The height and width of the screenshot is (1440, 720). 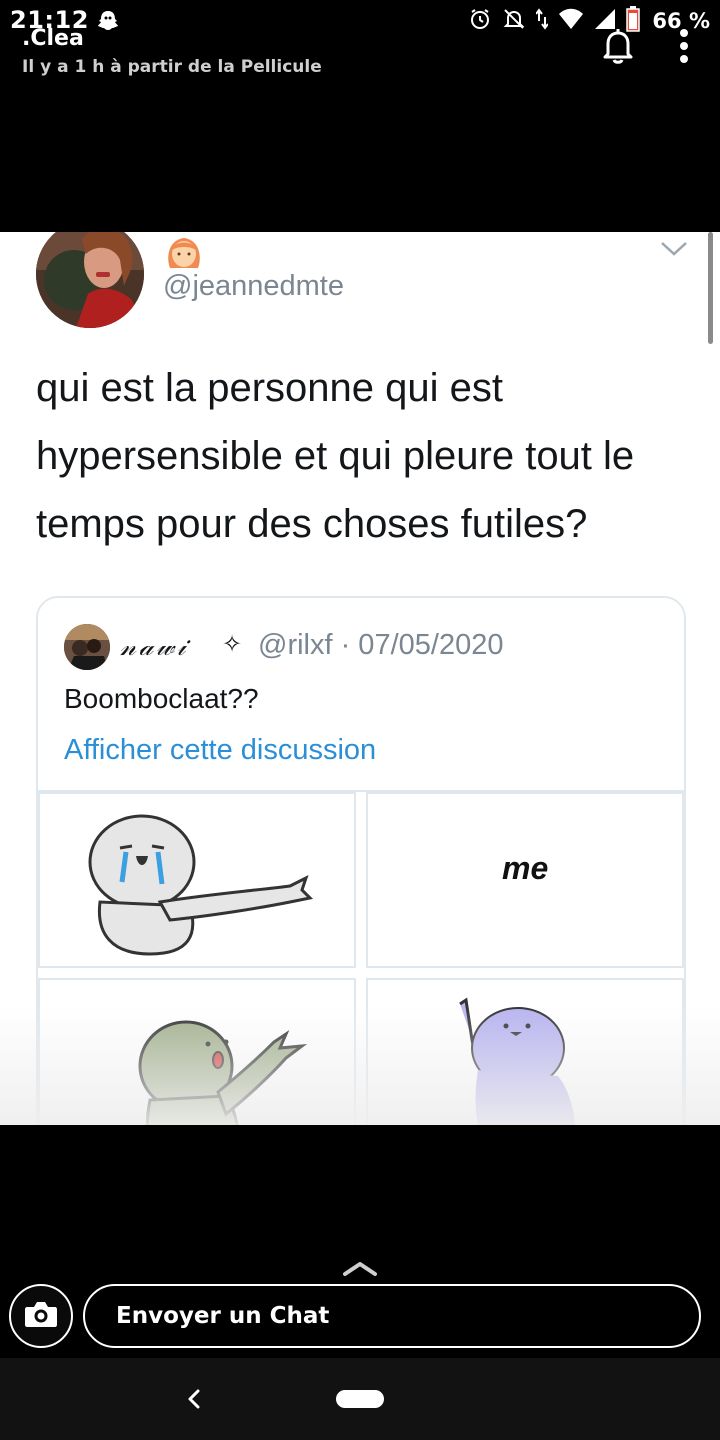 I want to click on quoted-author-name: 𝓃𝒶𝓌𝒾, so click(x=154, y=647).